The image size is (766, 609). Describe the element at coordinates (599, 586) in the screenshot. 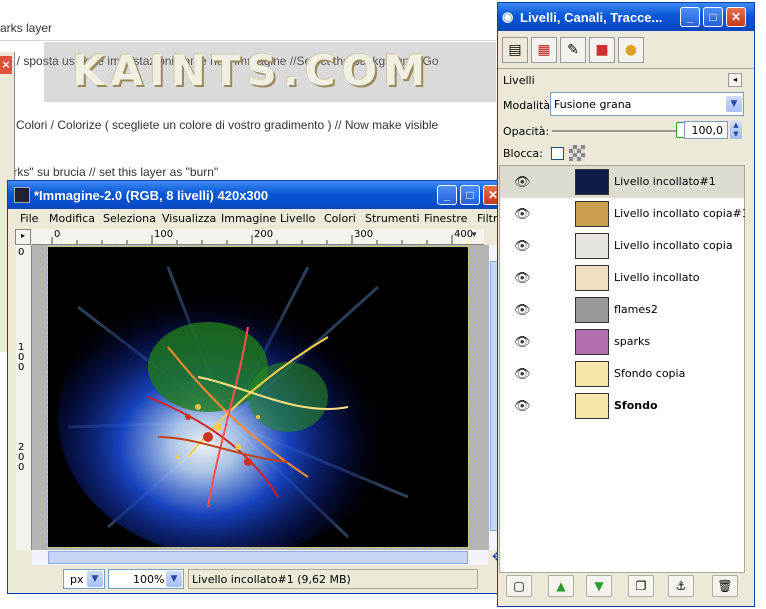

I see `lower-layer-button: ▼` at that location.